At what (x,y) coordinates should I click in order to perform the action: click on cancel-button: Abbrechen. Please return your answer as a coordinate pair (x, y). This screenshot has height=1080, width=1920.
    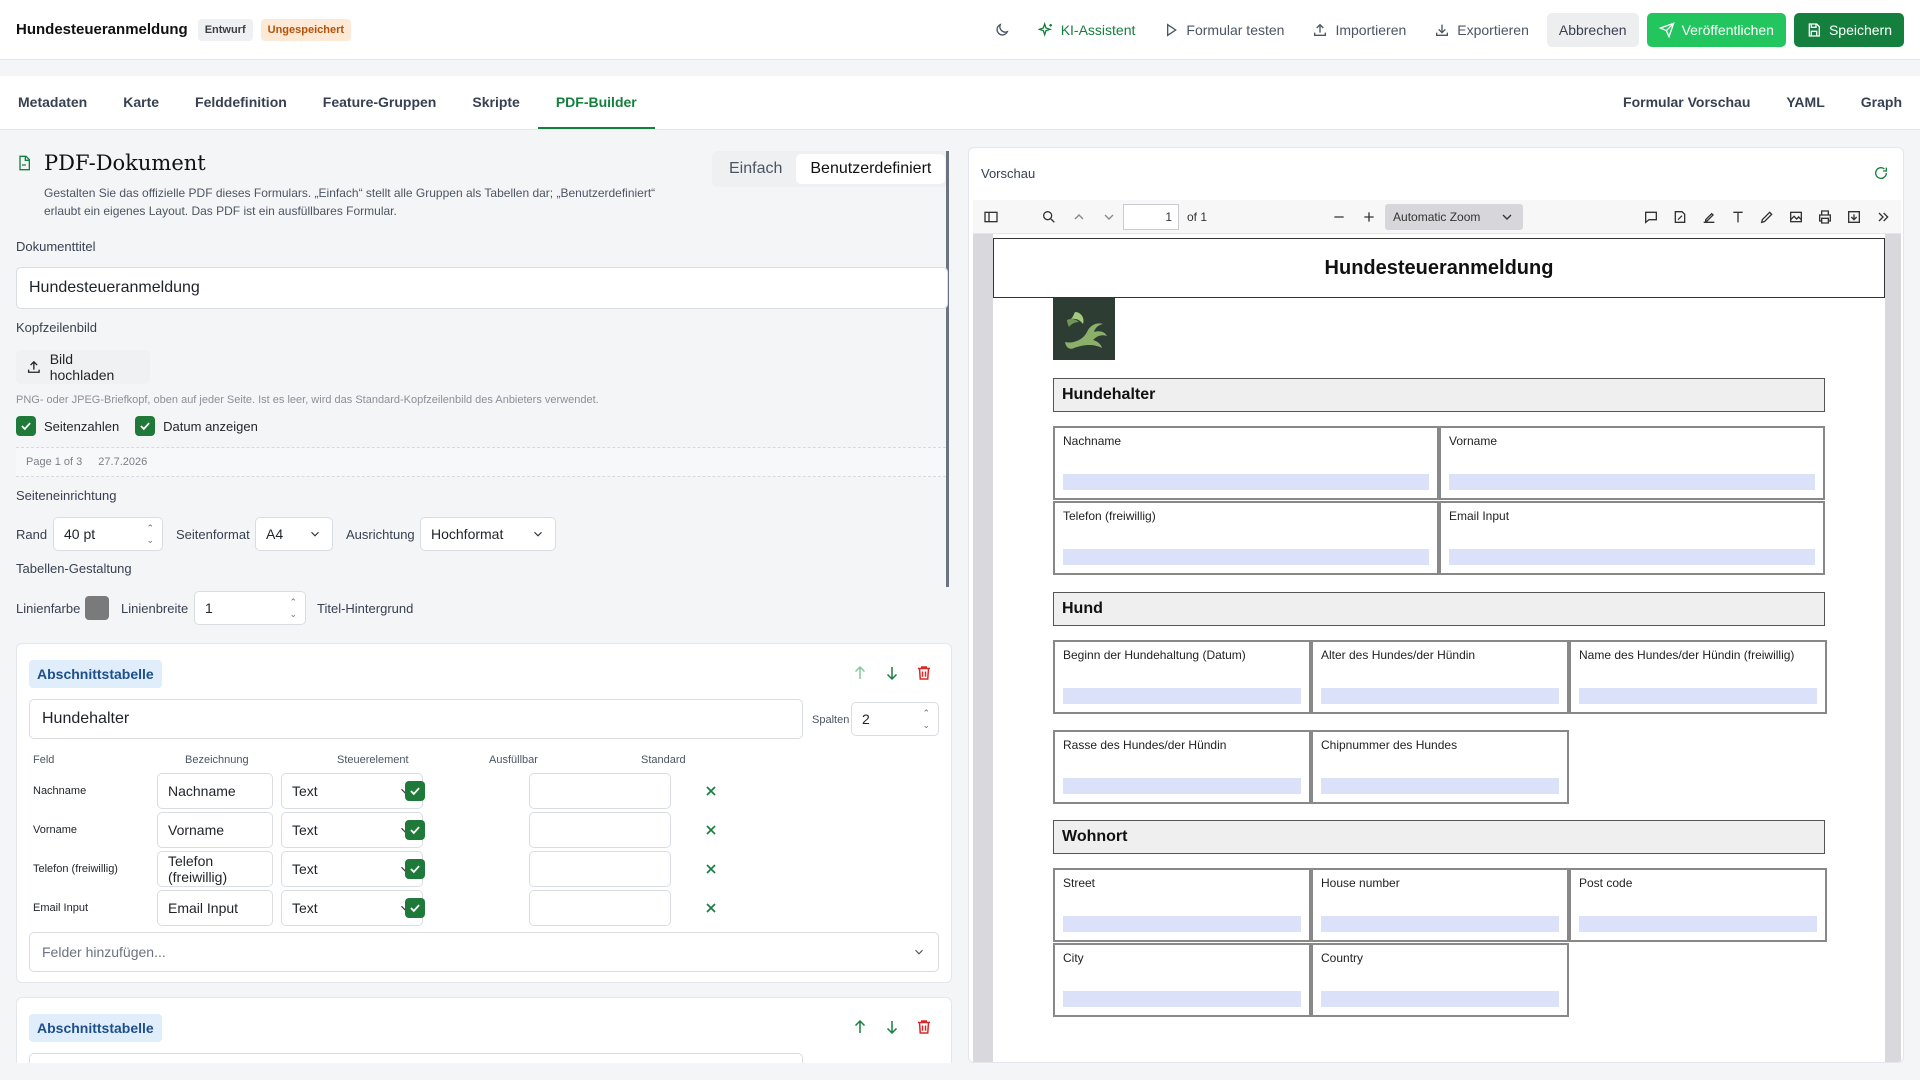
    Looking at the image, I should click on (1592, 29).